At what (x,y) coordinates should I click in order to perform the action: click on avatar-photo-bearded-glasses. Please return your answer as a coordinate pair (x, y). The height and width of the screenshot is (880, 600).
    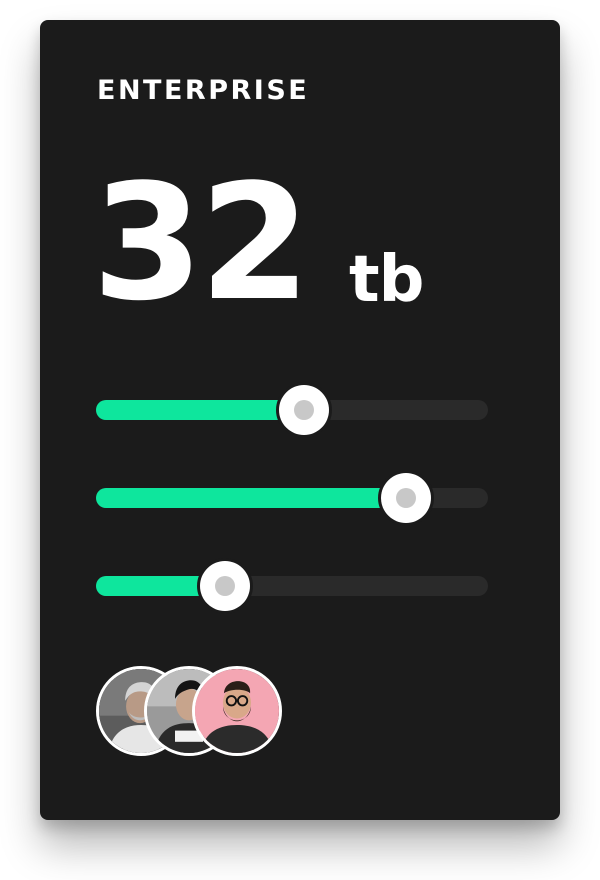
    Looking at the image, I should click on (237, 711).